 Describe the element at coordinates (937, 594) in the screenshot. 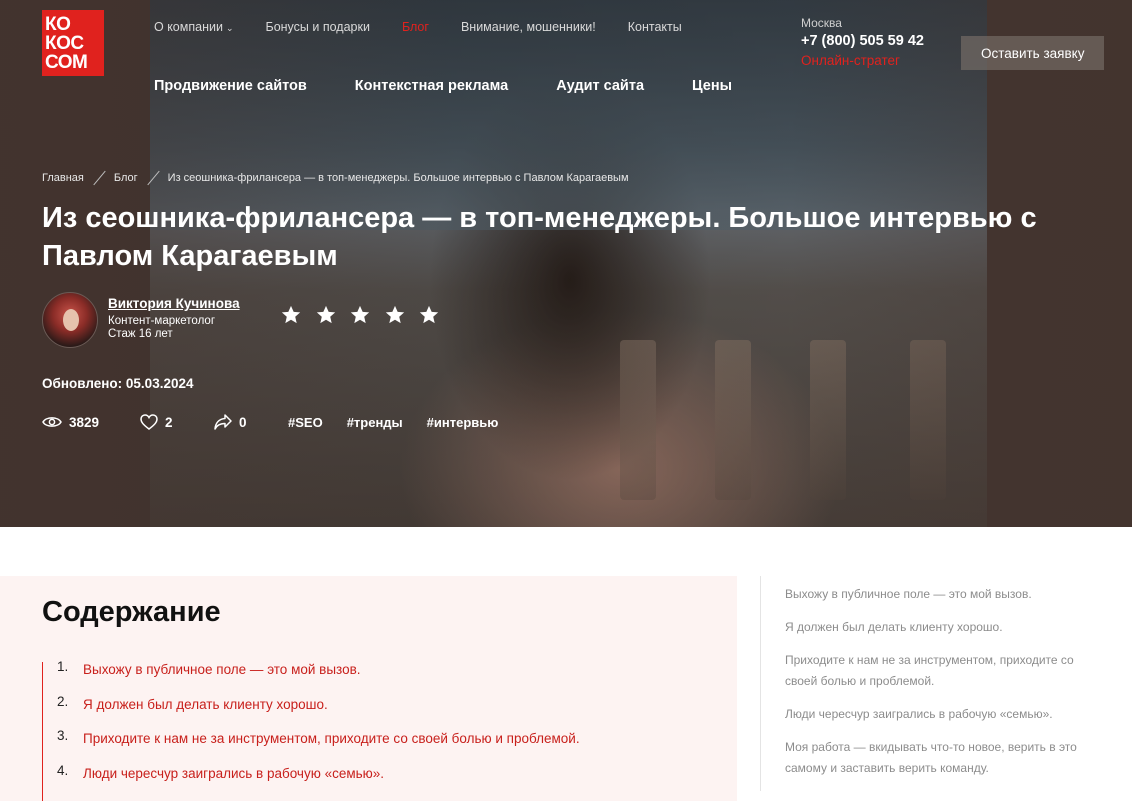

I see `sidebar-toc-item: Выхожу в публичное поле — это мой вызов.` at that location.